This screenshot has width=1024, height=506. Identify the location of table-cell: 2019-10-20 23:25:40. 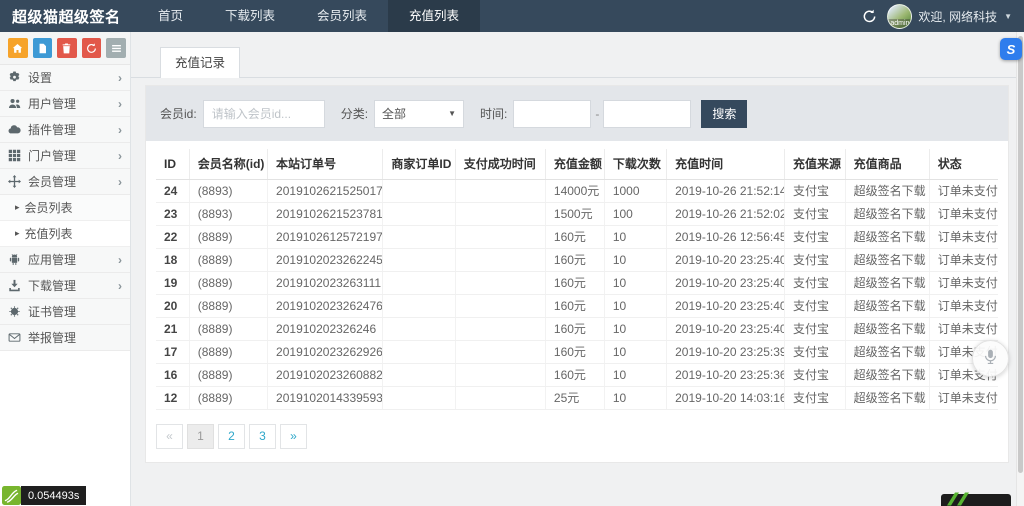
(725, 260).